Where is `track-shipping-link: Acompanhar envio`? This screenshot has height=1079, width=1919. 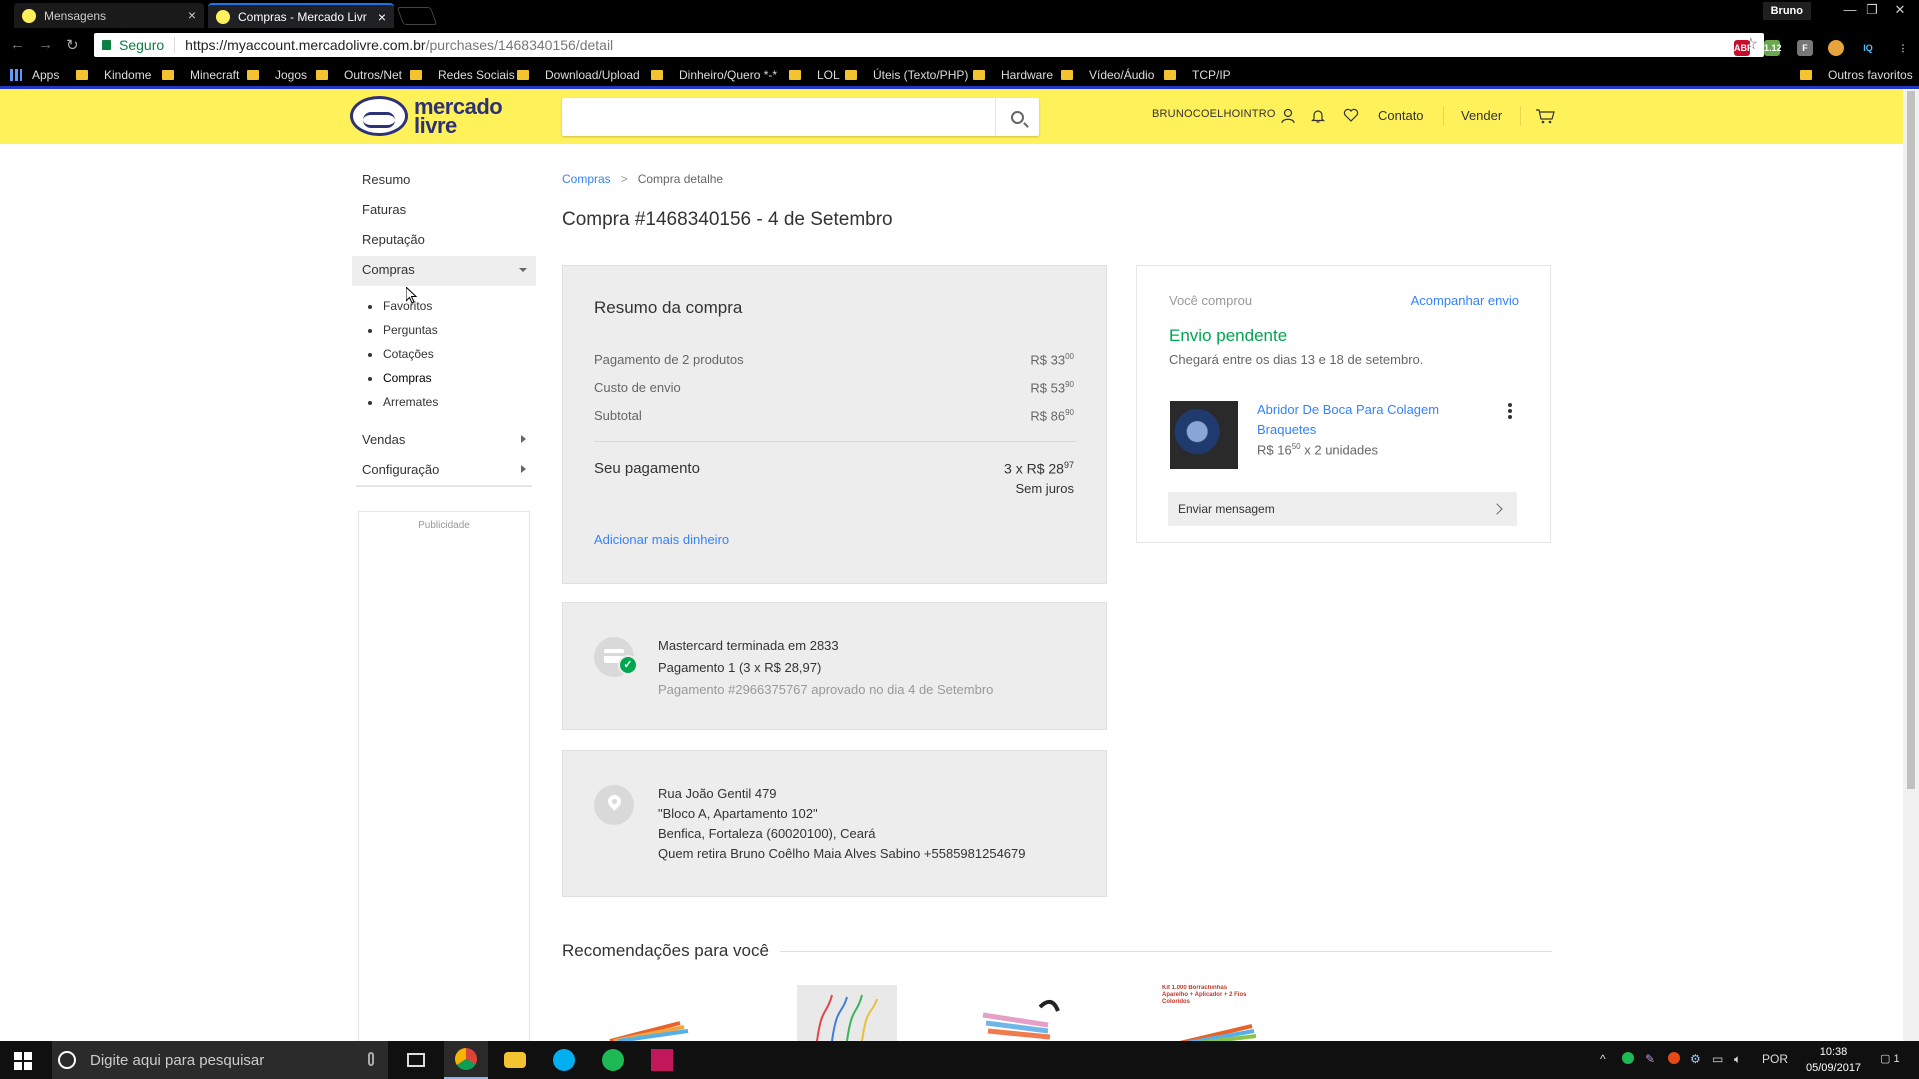 track-shipping-link: Acompanhar envio is located at coordinates (1465, 300).